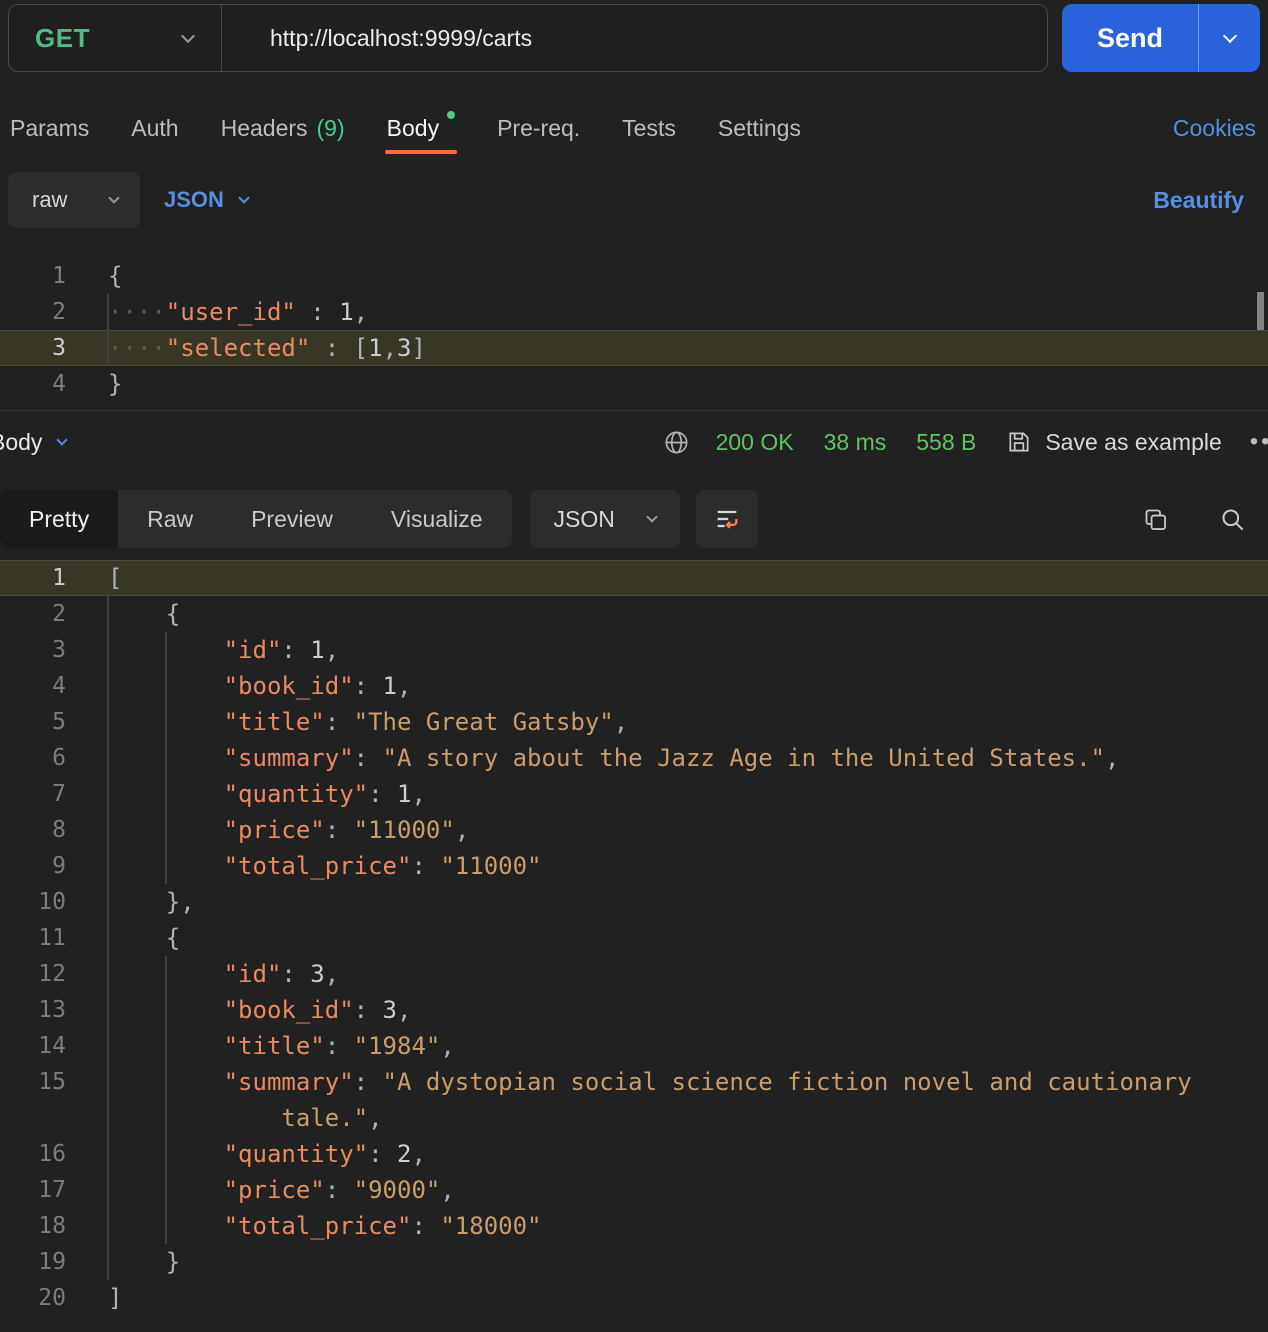 This screenshot has width=1268, height=1332. Describe the element at coordinates (413, 127) in the screenshot. I see `tab-body-label: Body` at that location.